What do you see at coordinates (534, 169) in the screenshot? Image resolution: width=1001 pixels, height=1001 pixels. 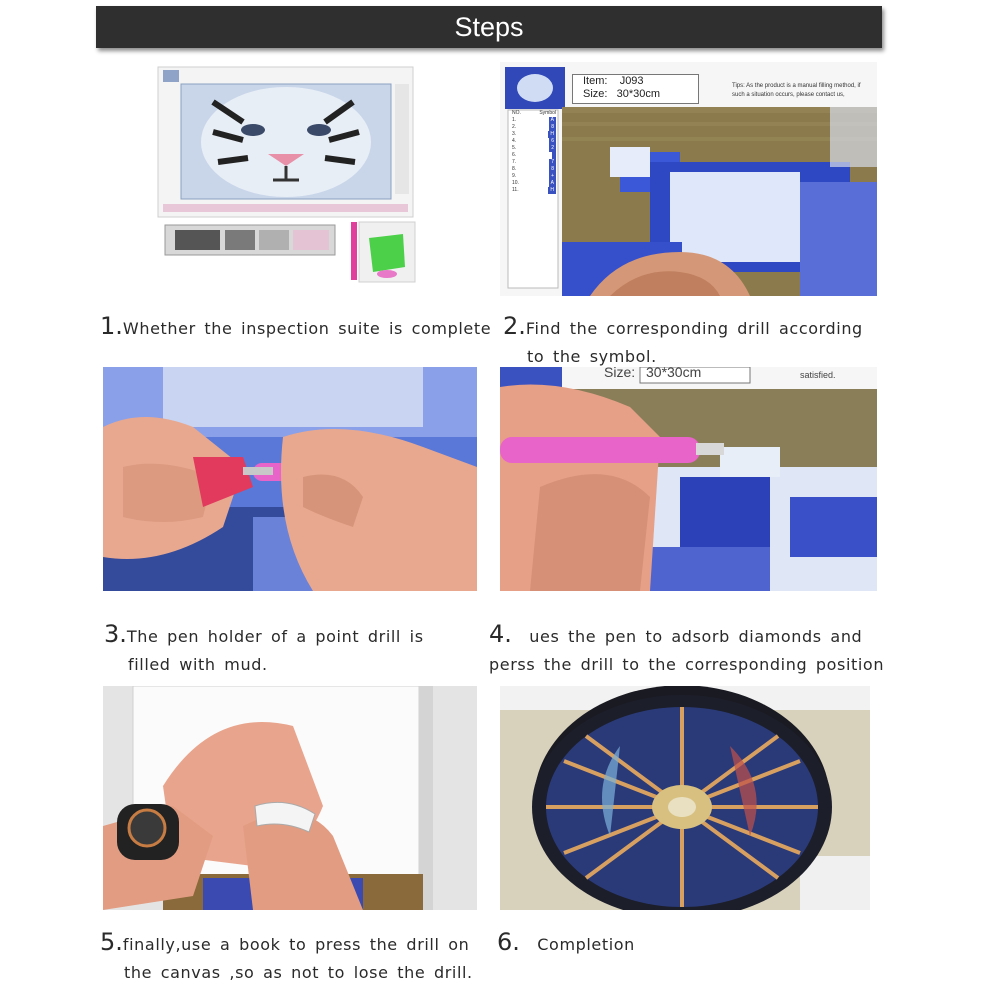 I see `symbol-table-row: 8. 8` at bounding box center [534, 169].